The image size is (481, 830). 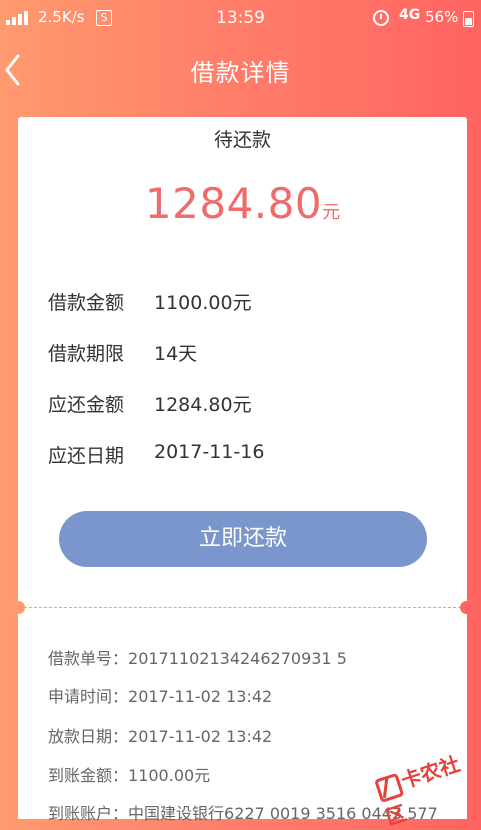 I want to click on detail-label: 申请时间：, so click(x=88, y=696).